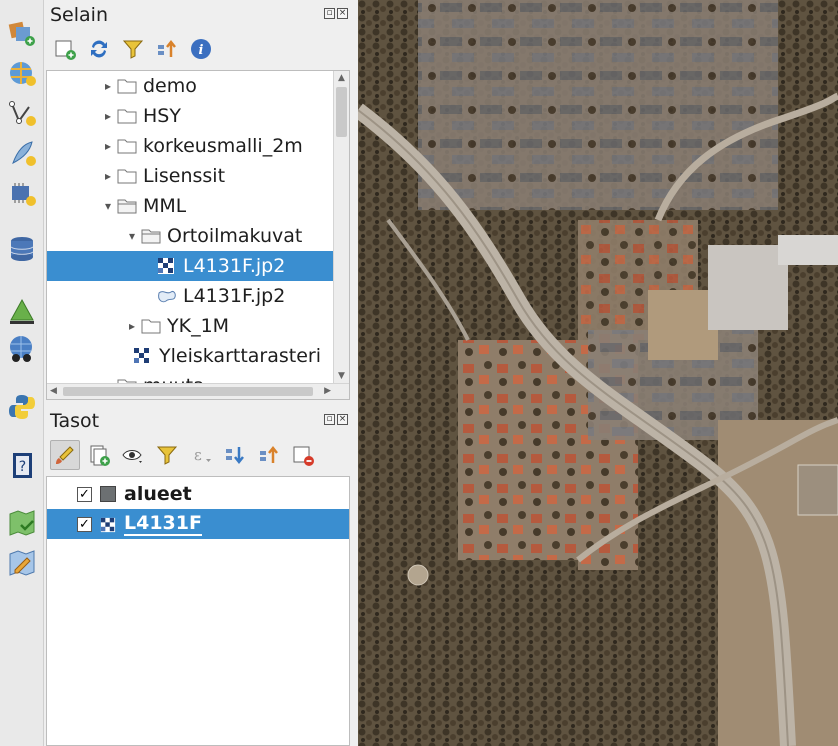 This screenshot has height=746, width=838. I want to click on tree-item-yleiskarttarasteri: Yleiskarttarasteri, so click(190, 356).